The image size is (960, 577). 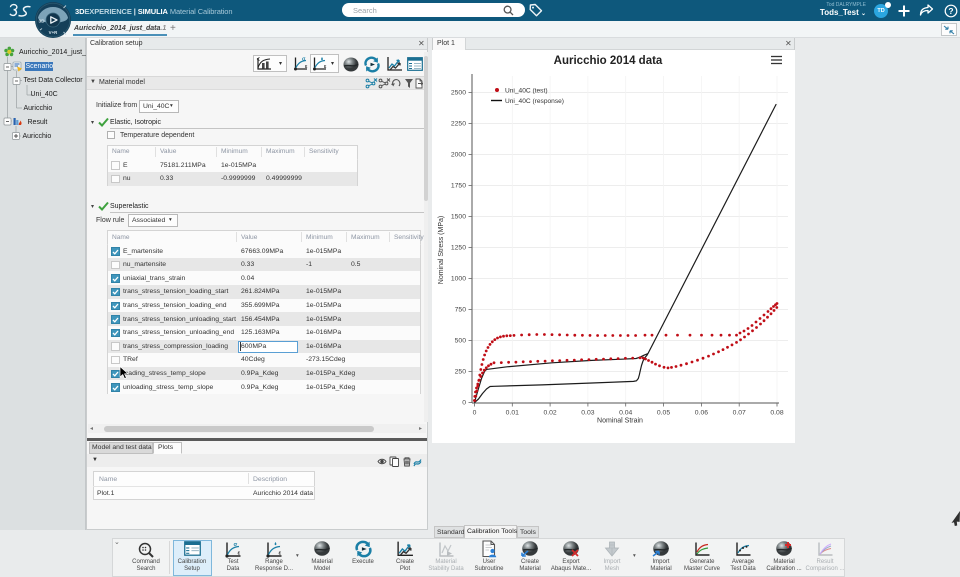 What do you see at coordinates (458, 248) in the screenshot?
I see `svg-text: 1250` at bounding box center [458, 248].